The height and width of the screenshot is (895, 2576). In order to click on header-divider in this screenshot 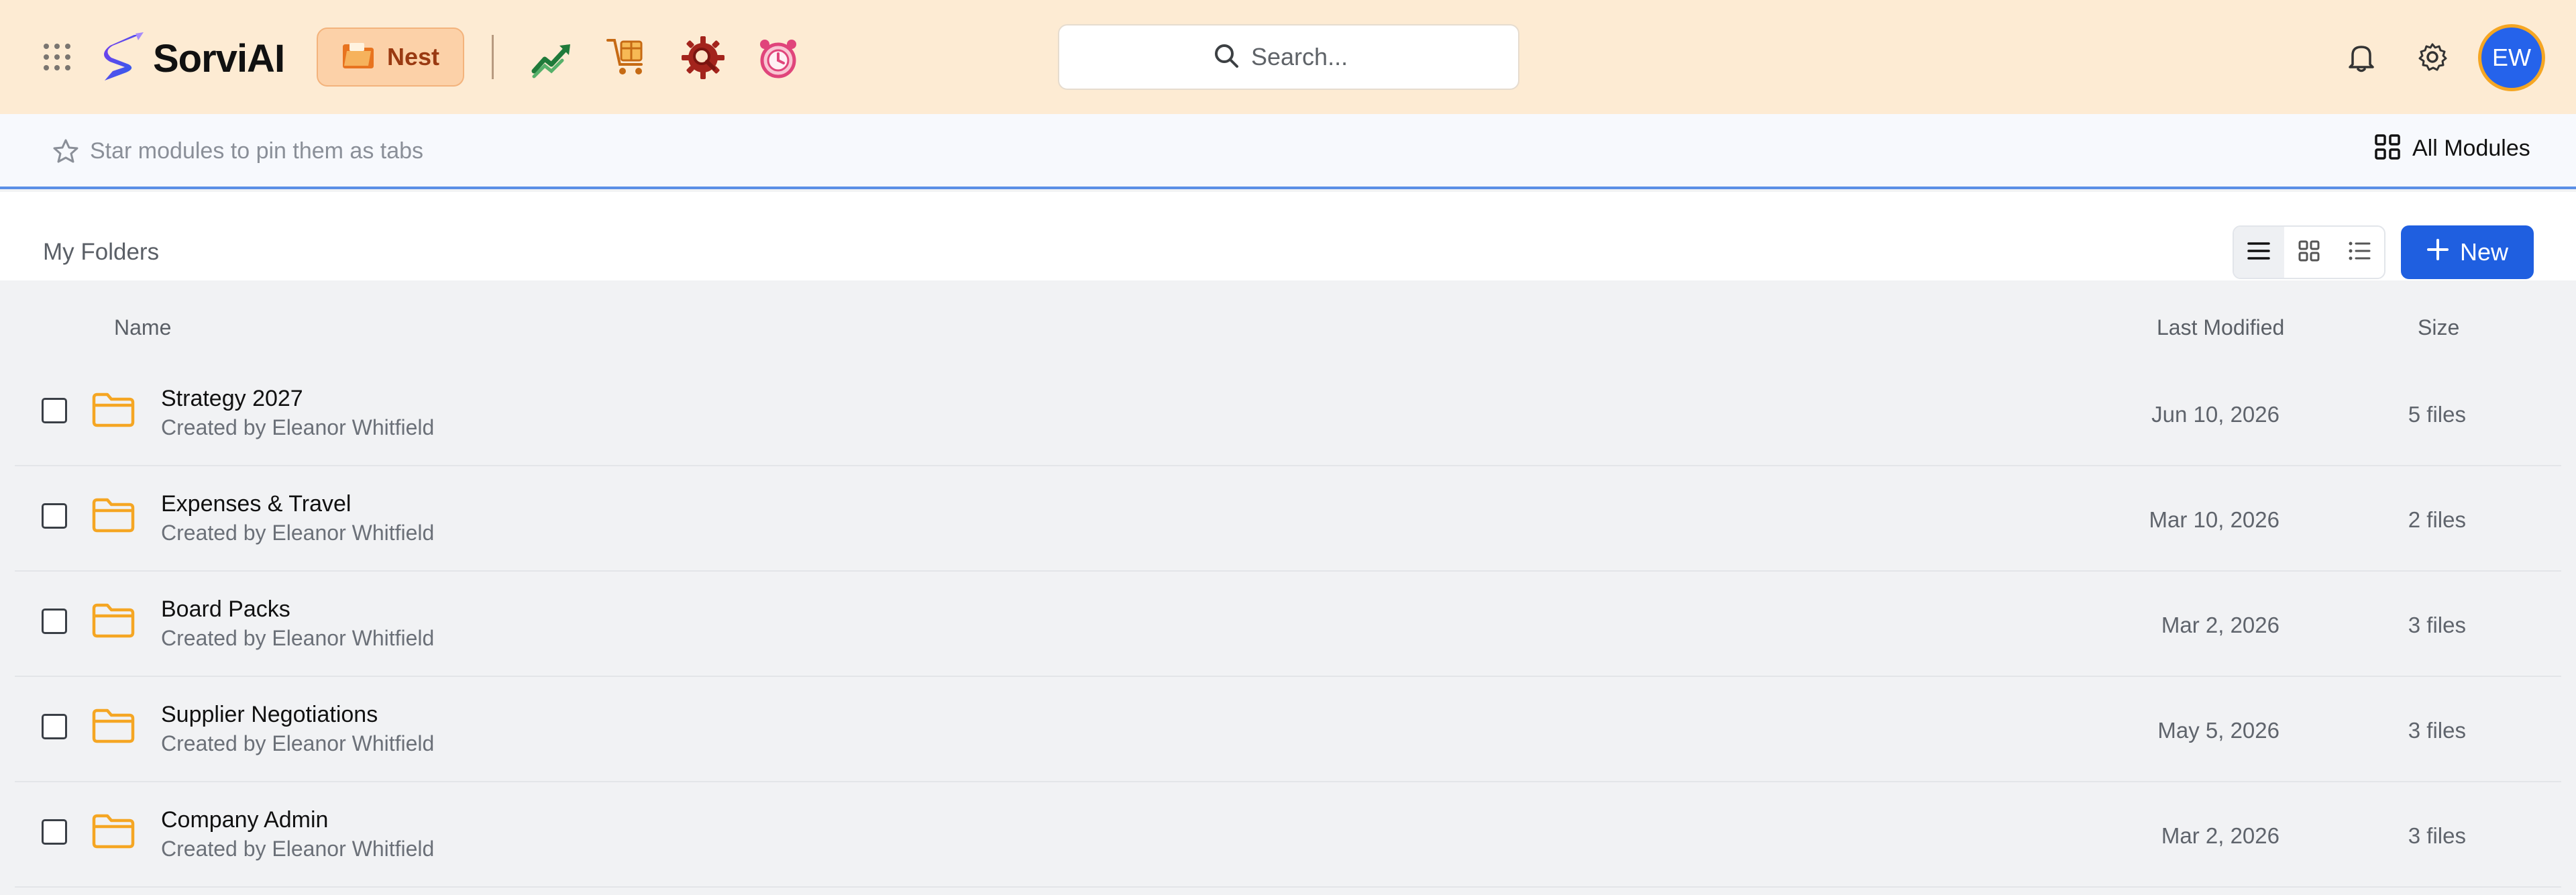, I will do `click(493, 57)`.